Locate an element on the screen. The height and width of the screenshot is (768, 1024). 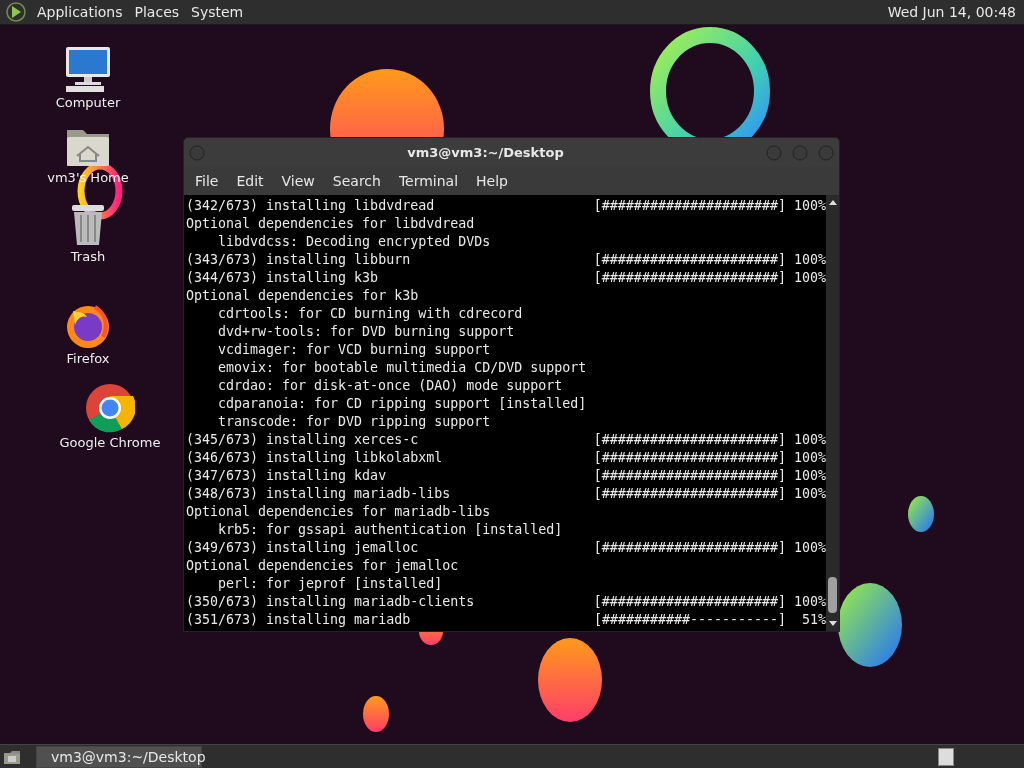
terminal-line: Optional dependencies for libdvdread is located at coordinates (331, 224).